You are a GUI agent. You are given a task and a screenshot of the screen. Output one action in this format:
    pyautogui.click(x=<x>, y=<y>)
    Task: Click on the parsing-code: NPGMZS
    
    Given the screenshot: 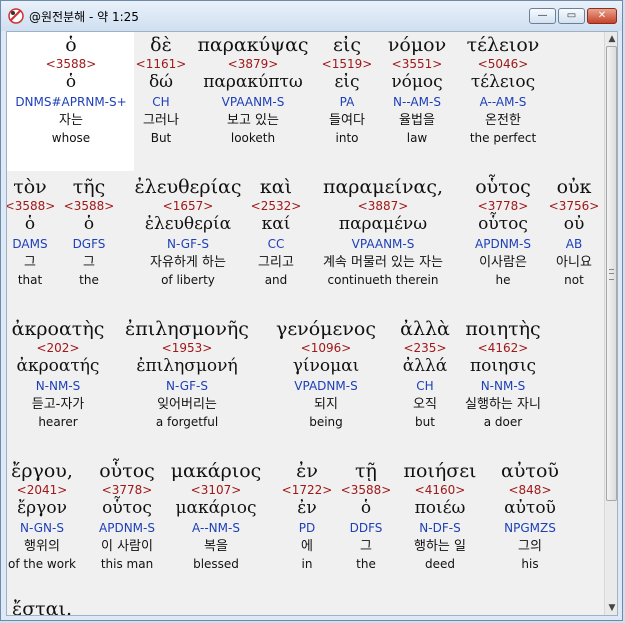 What is the action you would take?
    pyautogui.click(x=530, y=528)
    